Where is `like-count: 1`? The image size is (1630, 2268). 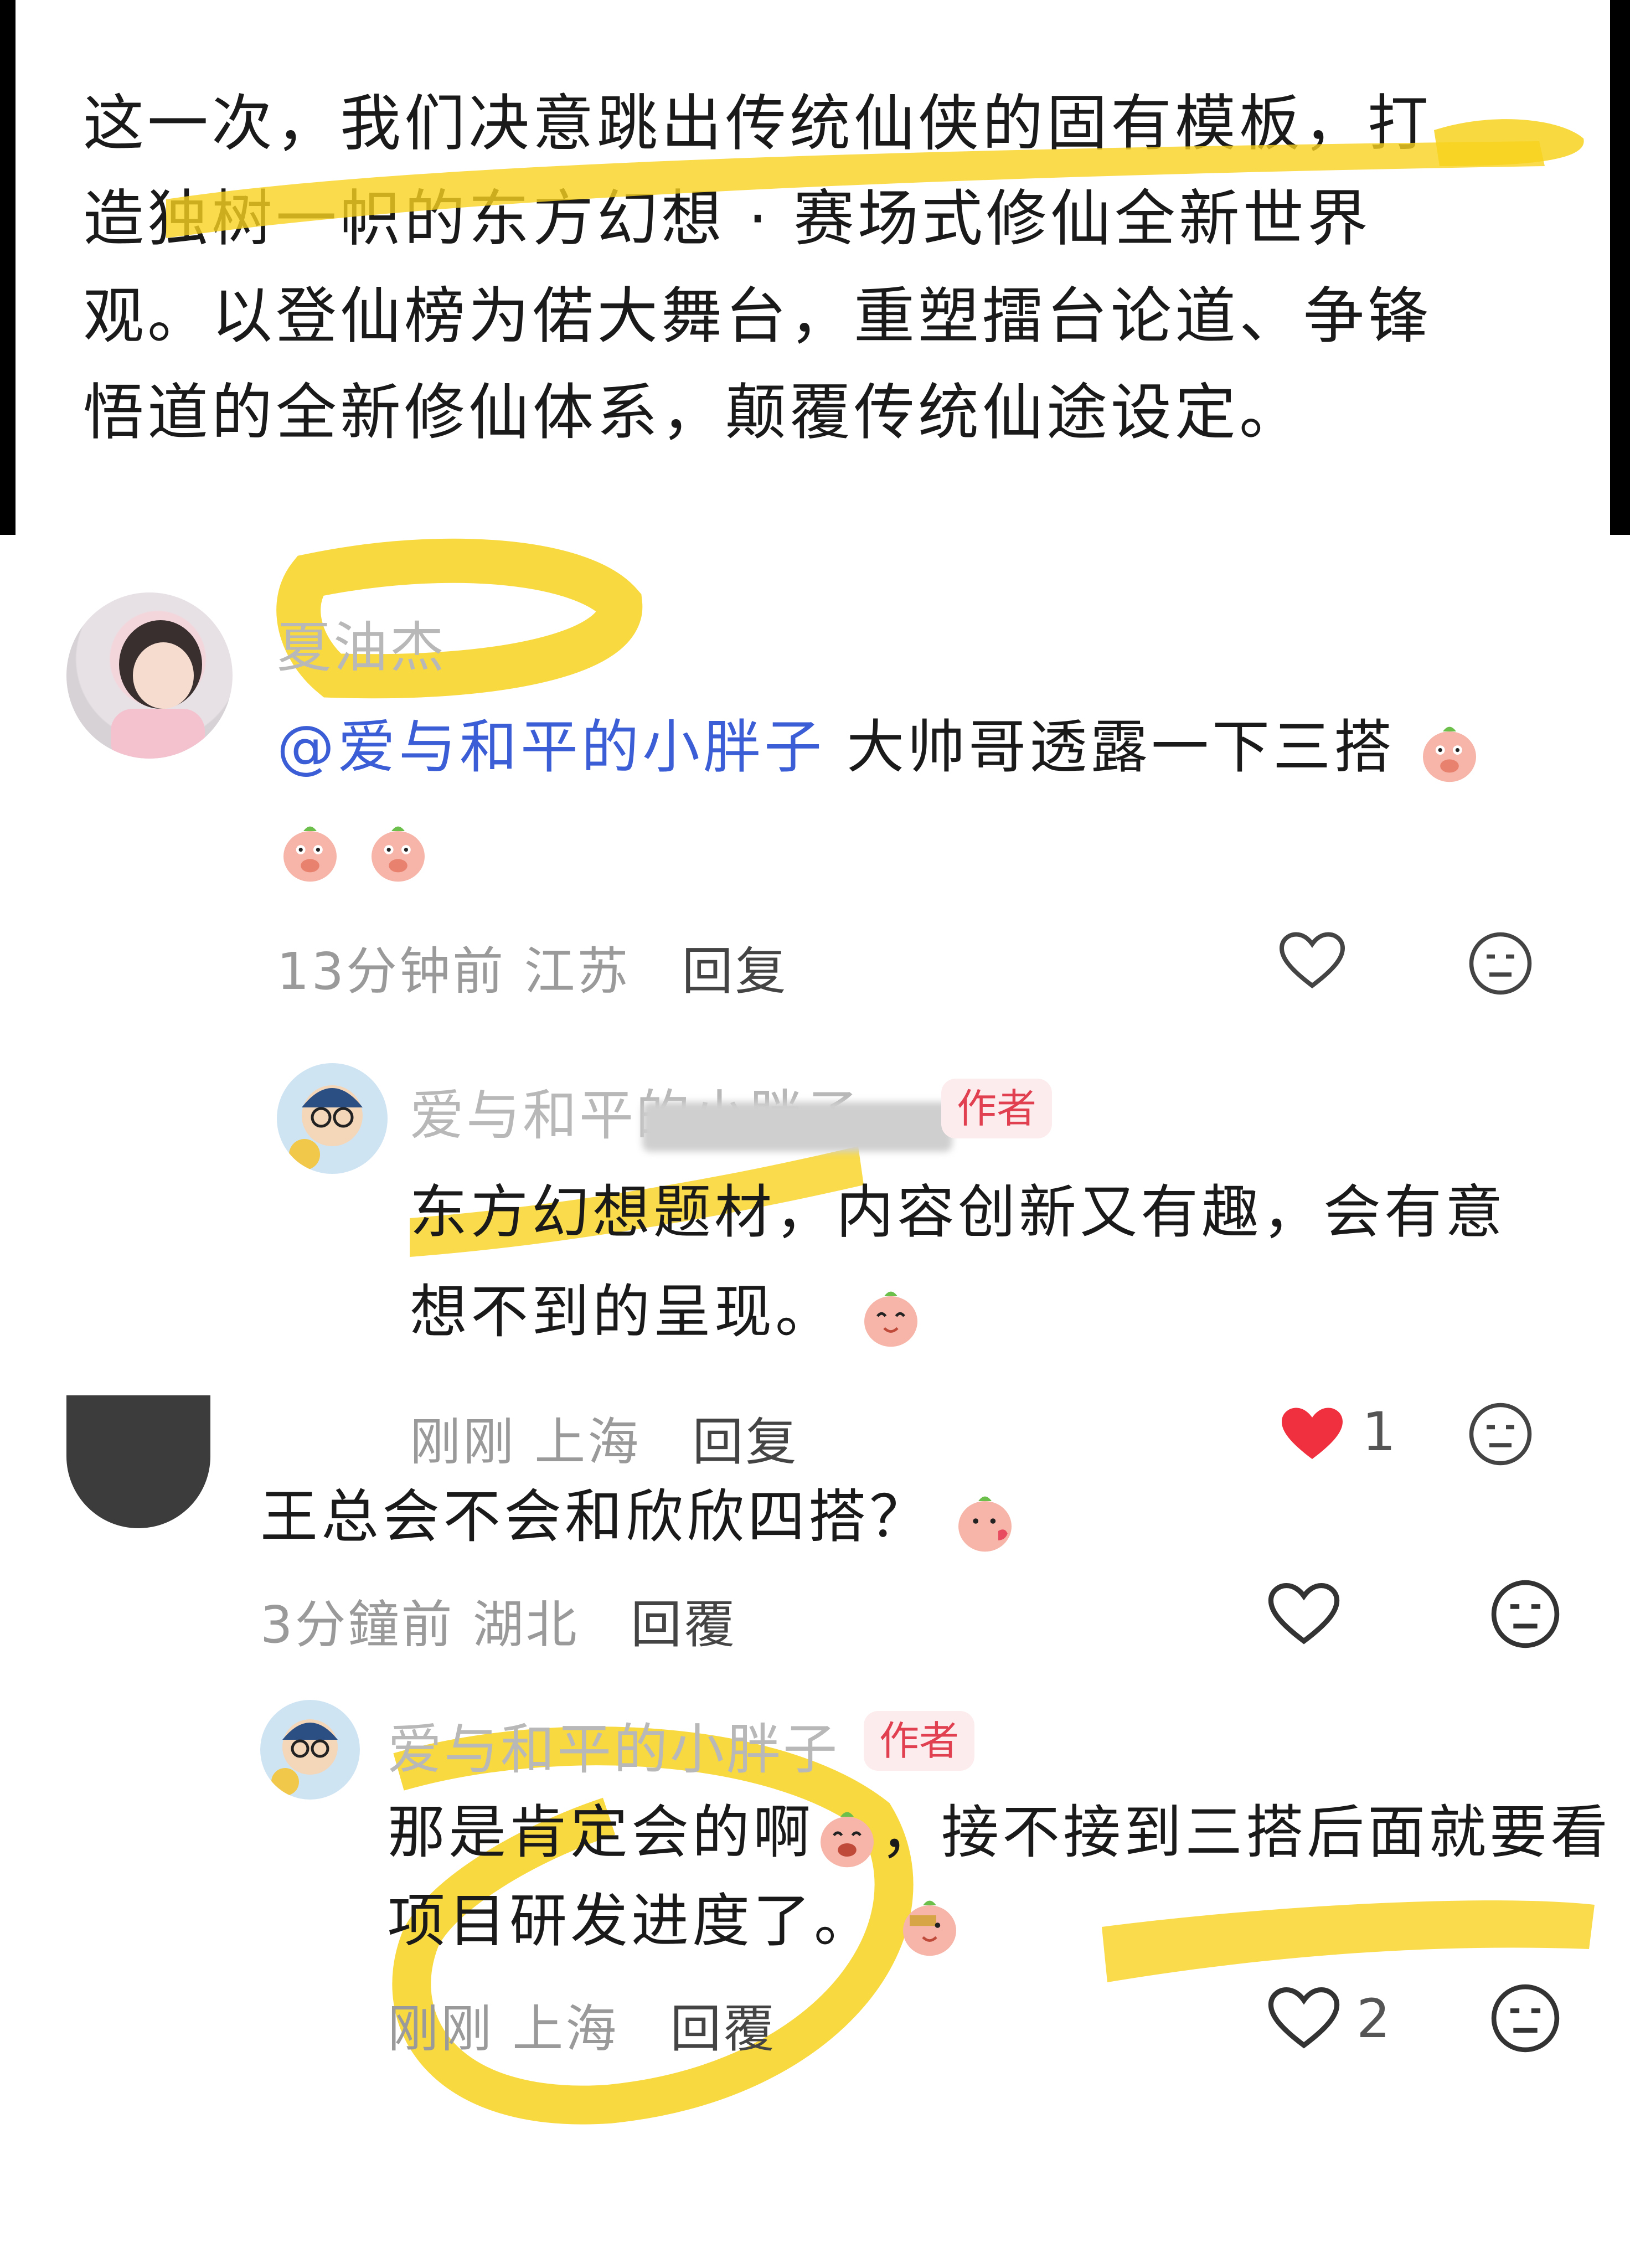
like-count: 1 is located at coordinates (1379, 1432).